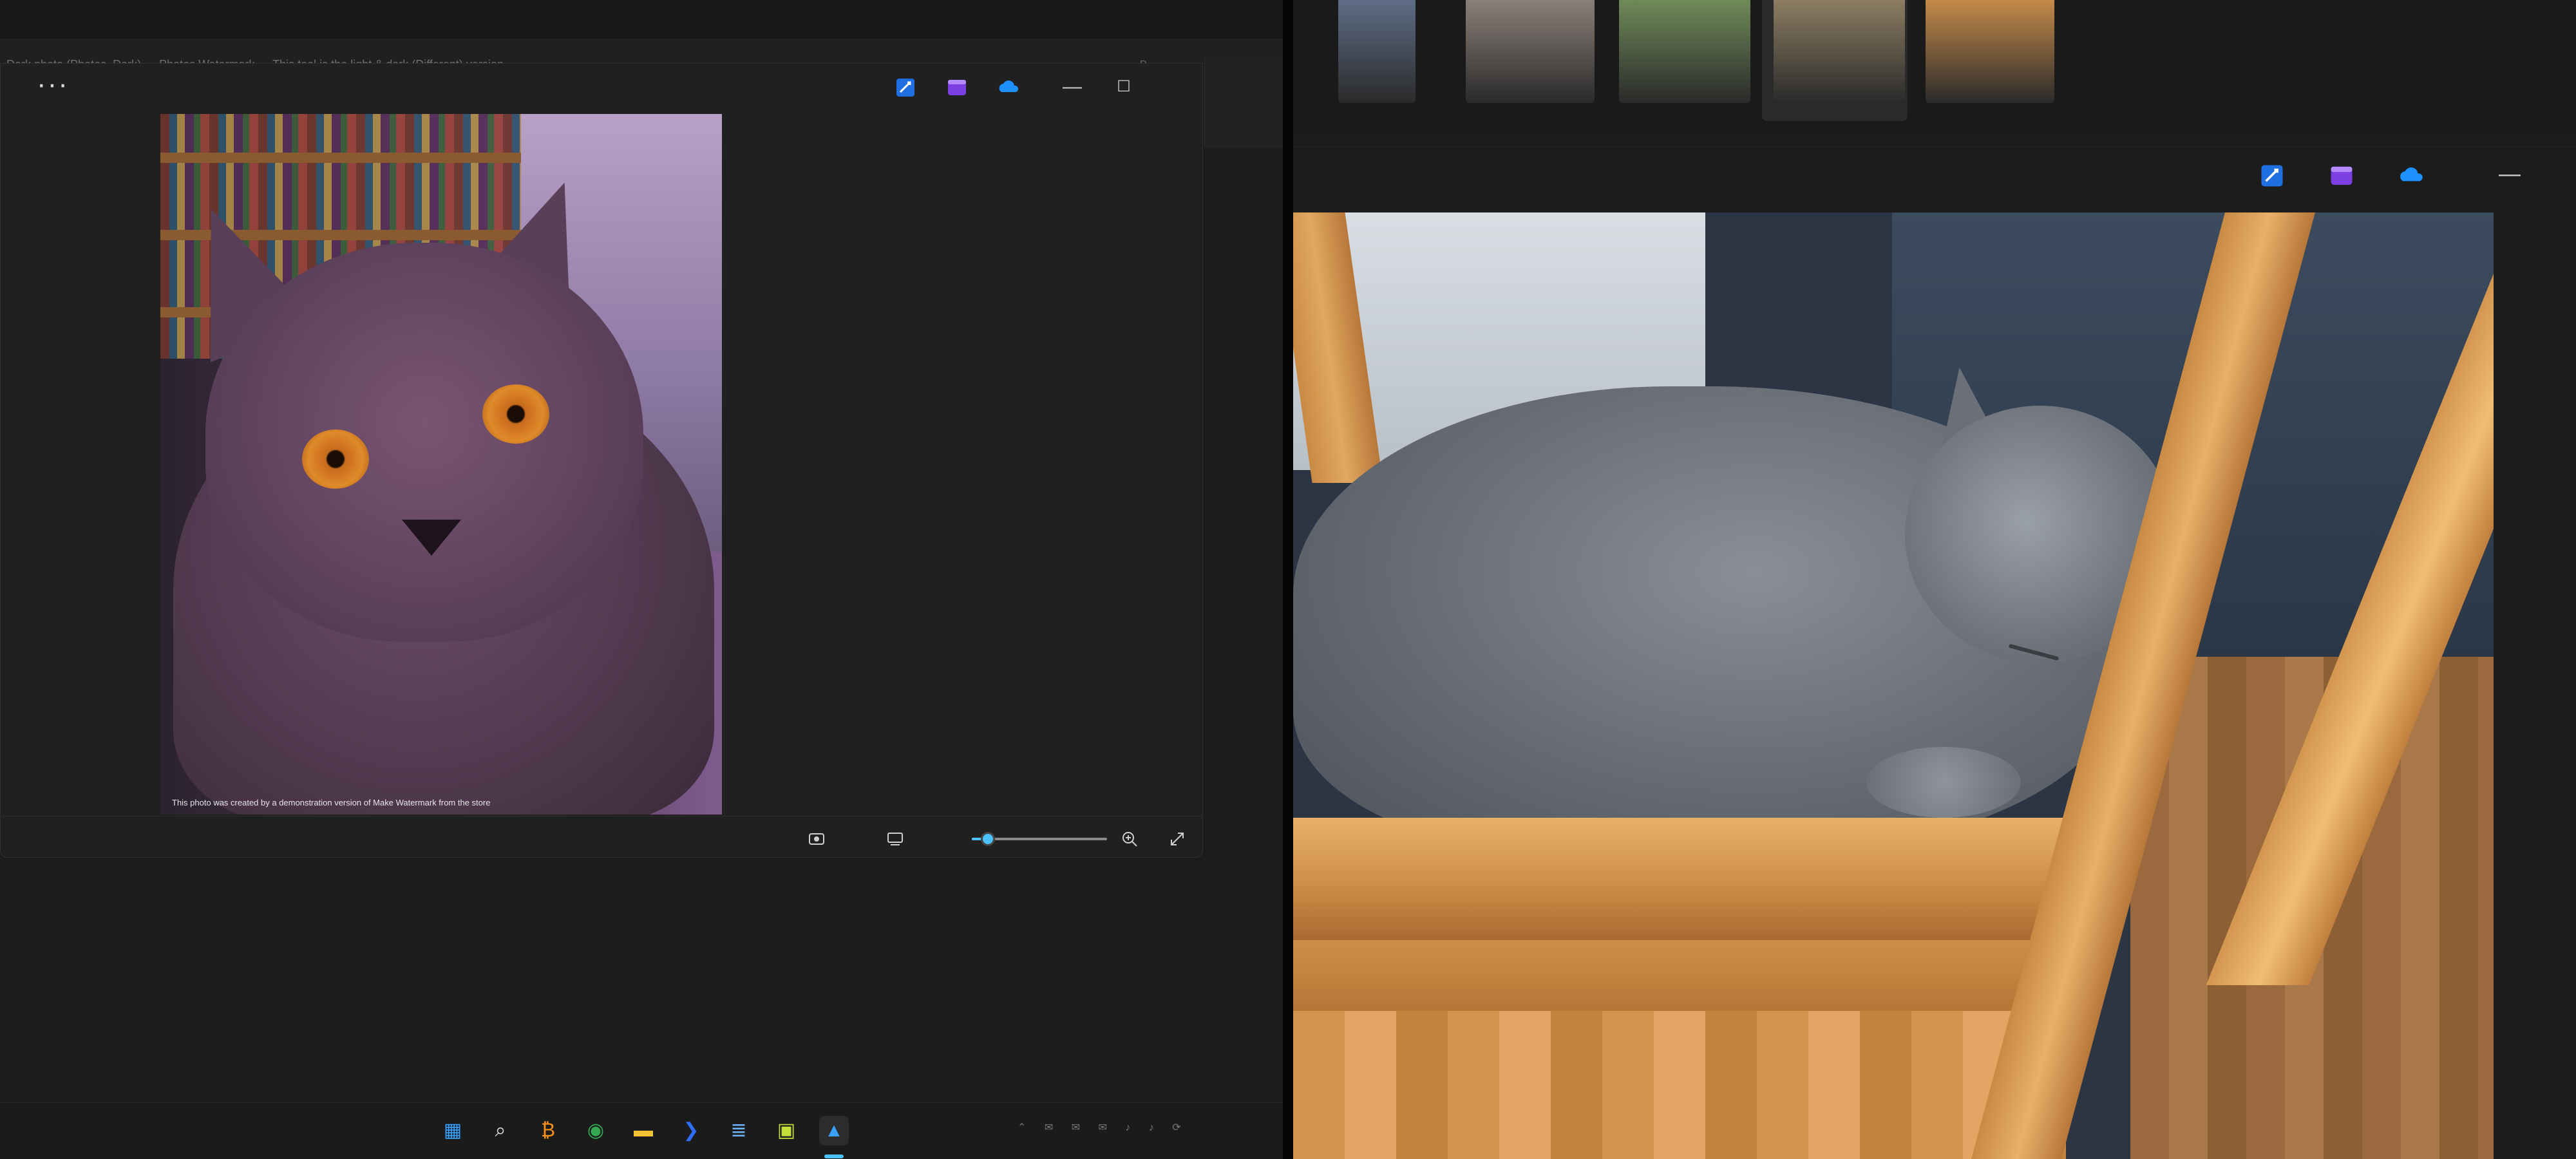 Image resolution: width=2576 pixels, height=1159 pixels. I want to click on pycharm-icon: ▣, so click(786, 1130).